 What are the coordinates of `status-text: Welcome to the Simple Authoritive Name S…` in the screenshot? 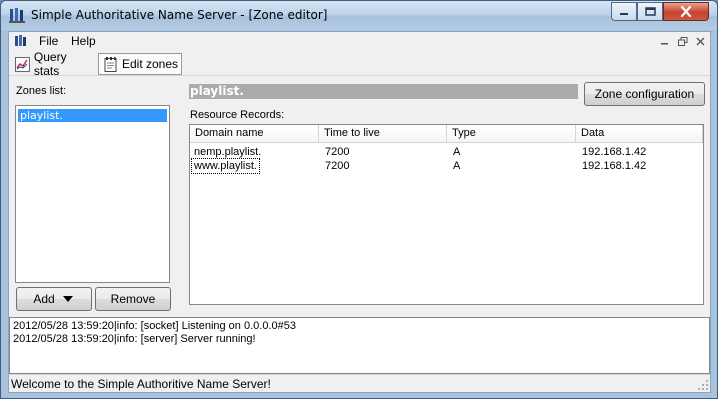 It's located at (141, 384).